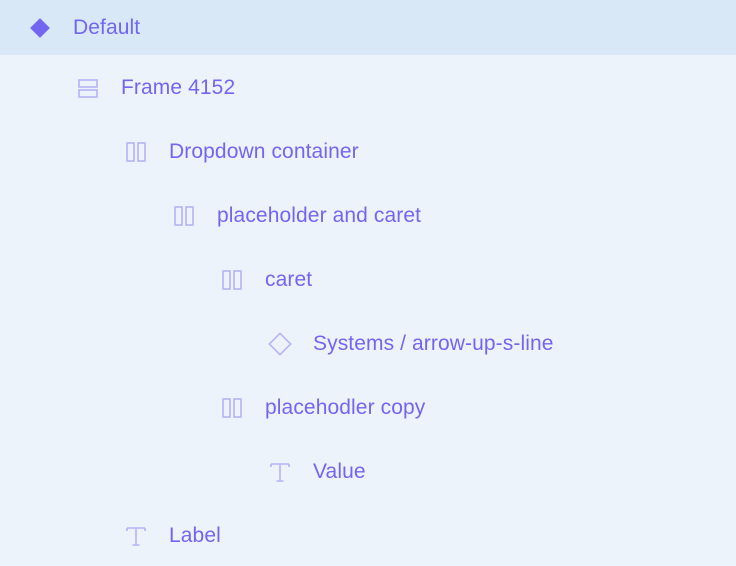  Describe the element at coordinates (178, 87) in the screenshot. I see `layer-label: Frame 4152` at that location.